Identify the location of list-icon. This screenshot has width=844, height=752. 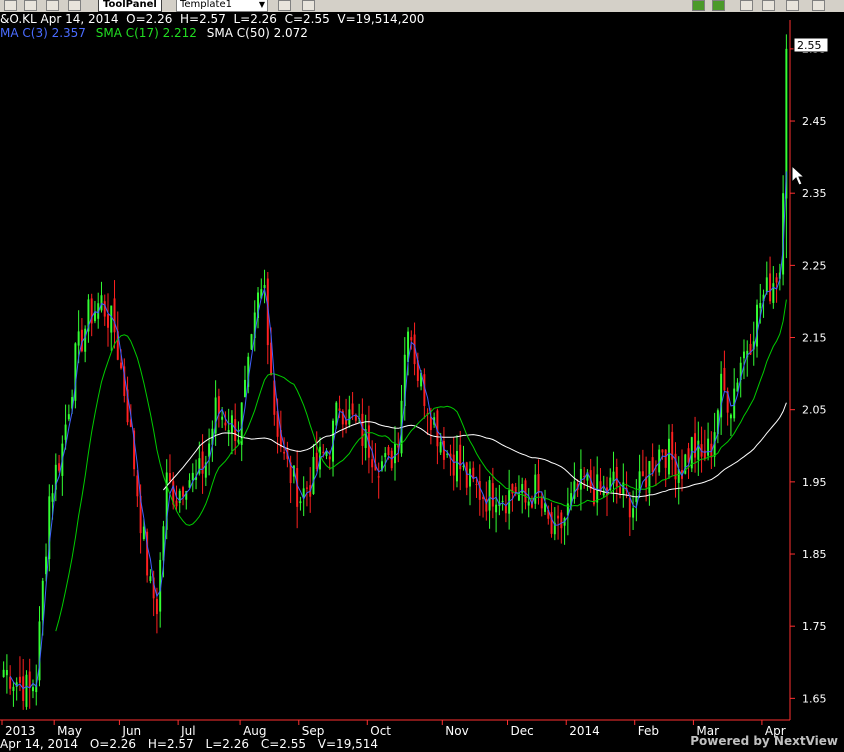
(52, 5).